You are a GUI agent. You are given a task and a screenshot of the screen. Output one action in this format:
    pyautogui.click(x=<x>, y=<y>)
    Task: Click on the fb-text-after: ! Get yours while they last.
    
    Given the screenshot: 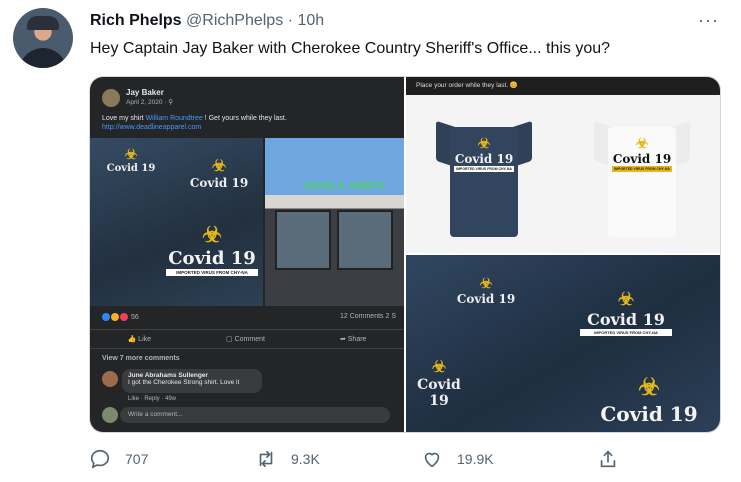 What is the action you would take?
    pyautogui.click(x=244, y=118)
    